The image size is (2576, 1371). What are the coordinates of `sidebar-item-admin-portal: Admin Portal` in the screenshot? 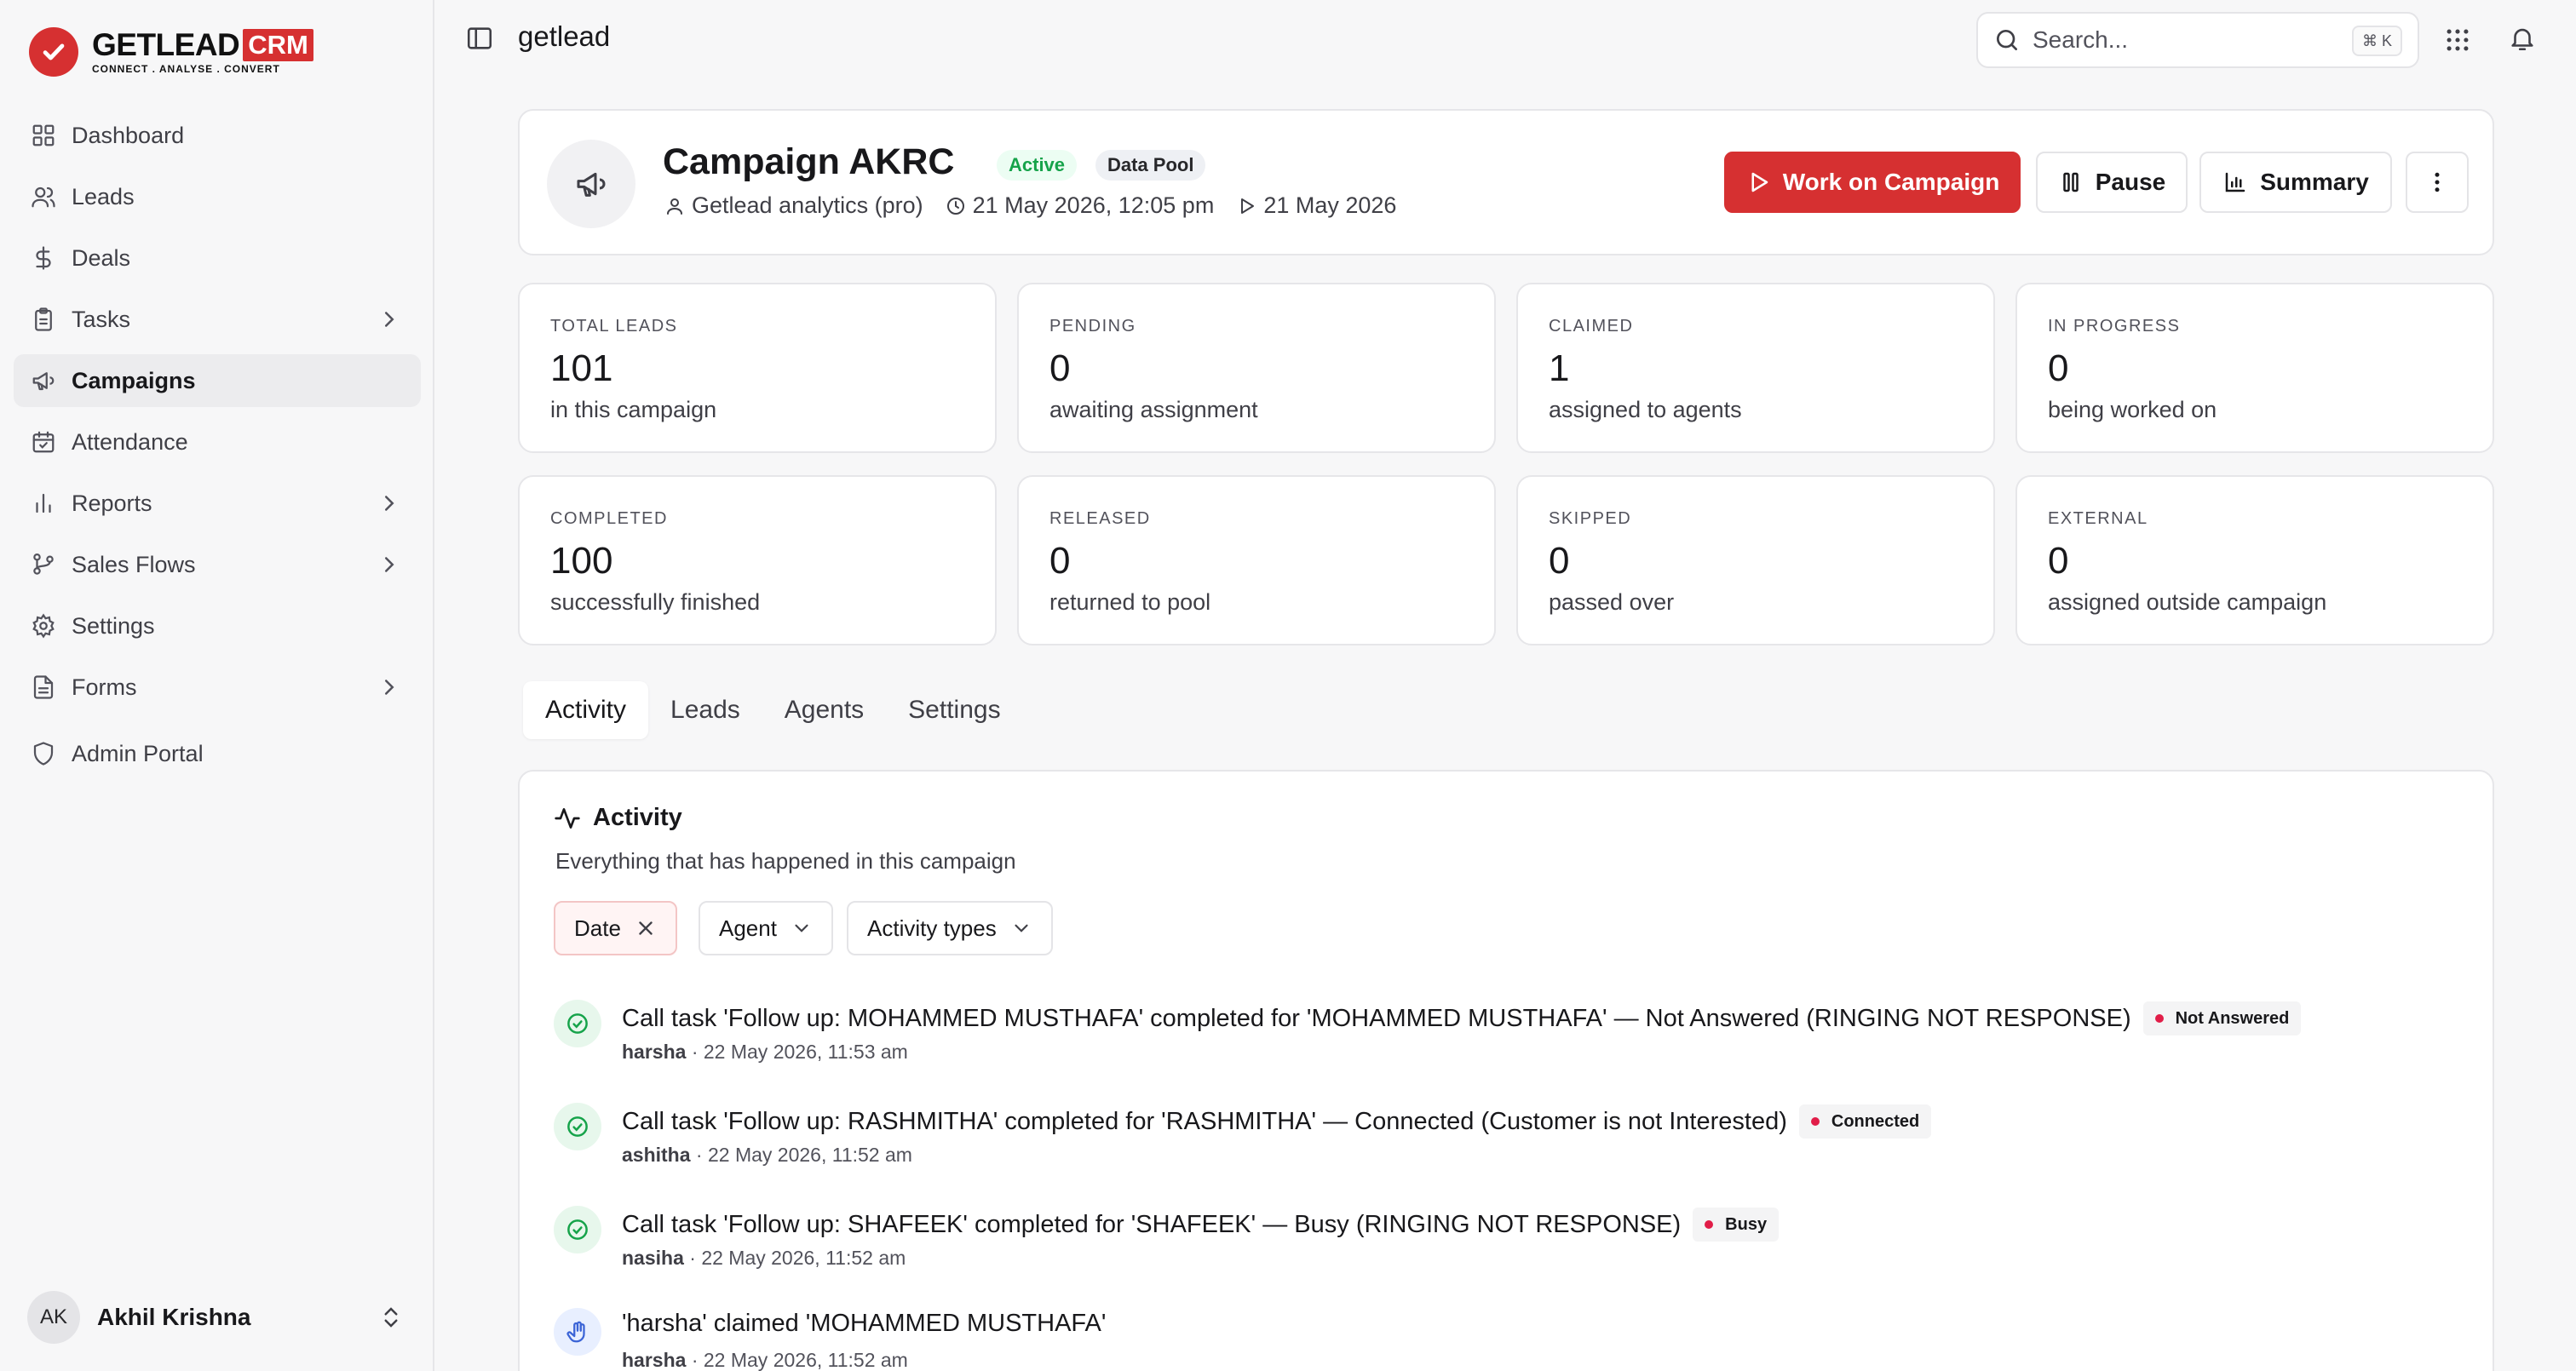 It's located at (217, 753).